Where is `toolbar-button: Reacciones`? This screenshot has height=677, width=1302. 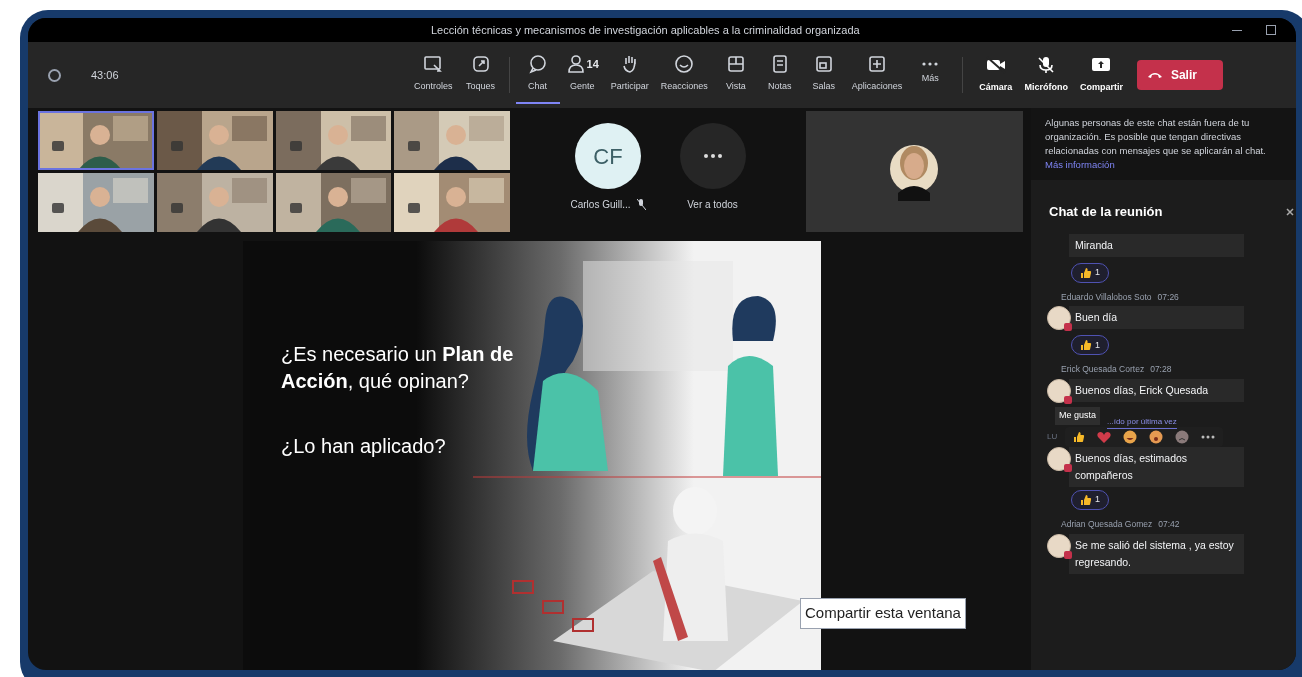
toolbar-button: Reacciones is located at coordinates (684, 75).